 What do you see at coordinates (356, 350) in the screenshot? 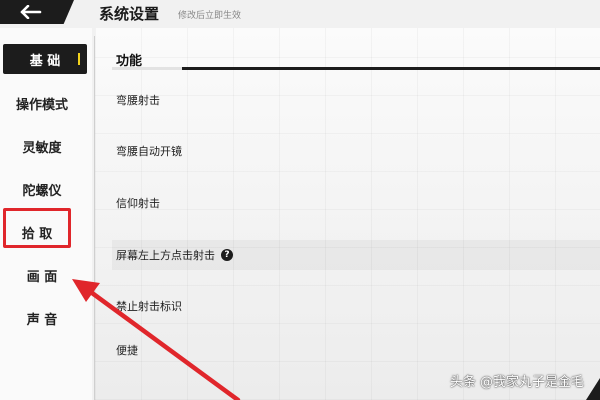
I see `setting-row-convenience: 便捷` at bounding box center [356, 350].